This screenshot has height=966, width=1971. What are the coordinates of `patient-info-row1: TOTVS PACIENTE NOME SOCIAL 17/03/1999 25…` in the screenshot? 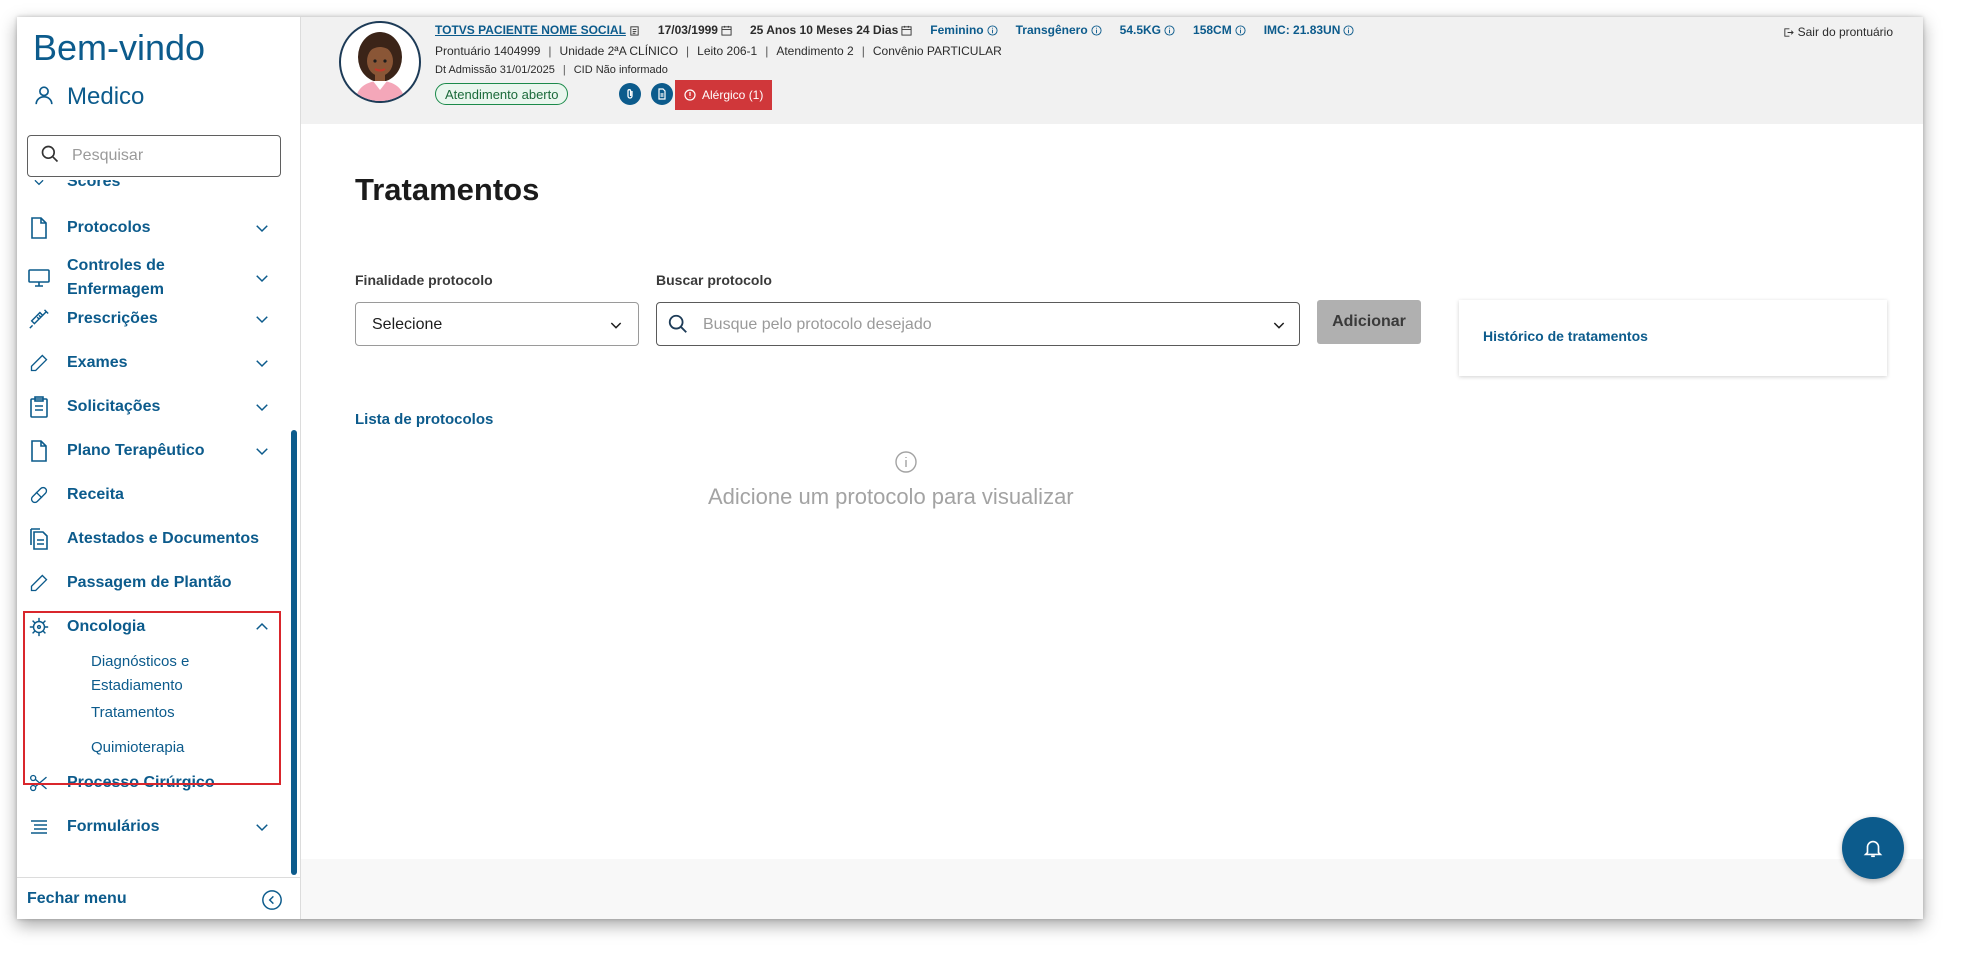 It's located at (903, 30).